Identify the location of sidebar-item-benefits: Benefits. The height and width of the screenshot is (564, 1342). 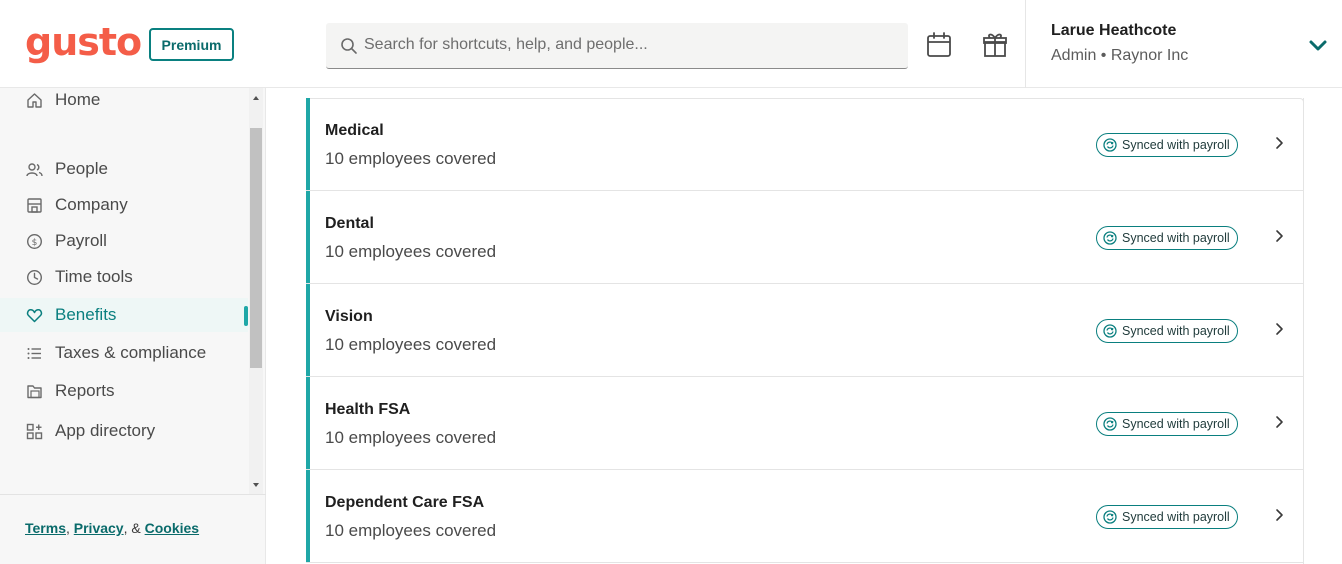
(124, 315).